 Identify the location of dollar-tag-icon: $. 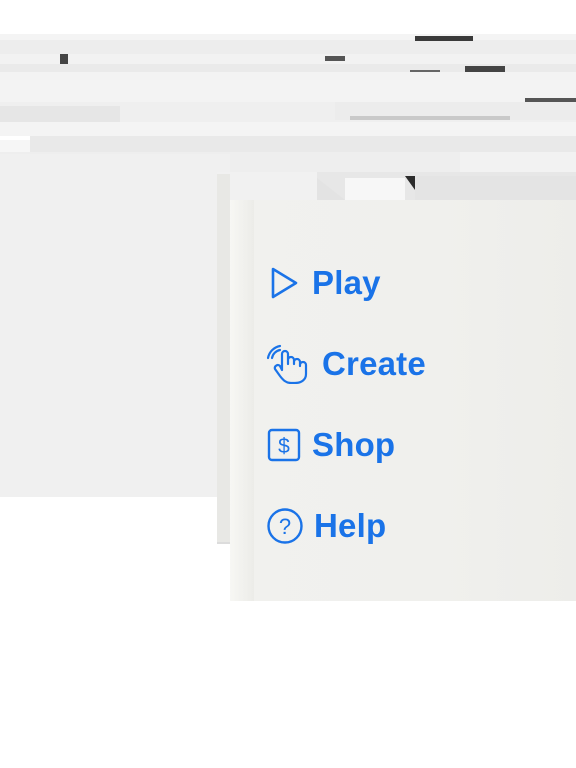
(284, 445).